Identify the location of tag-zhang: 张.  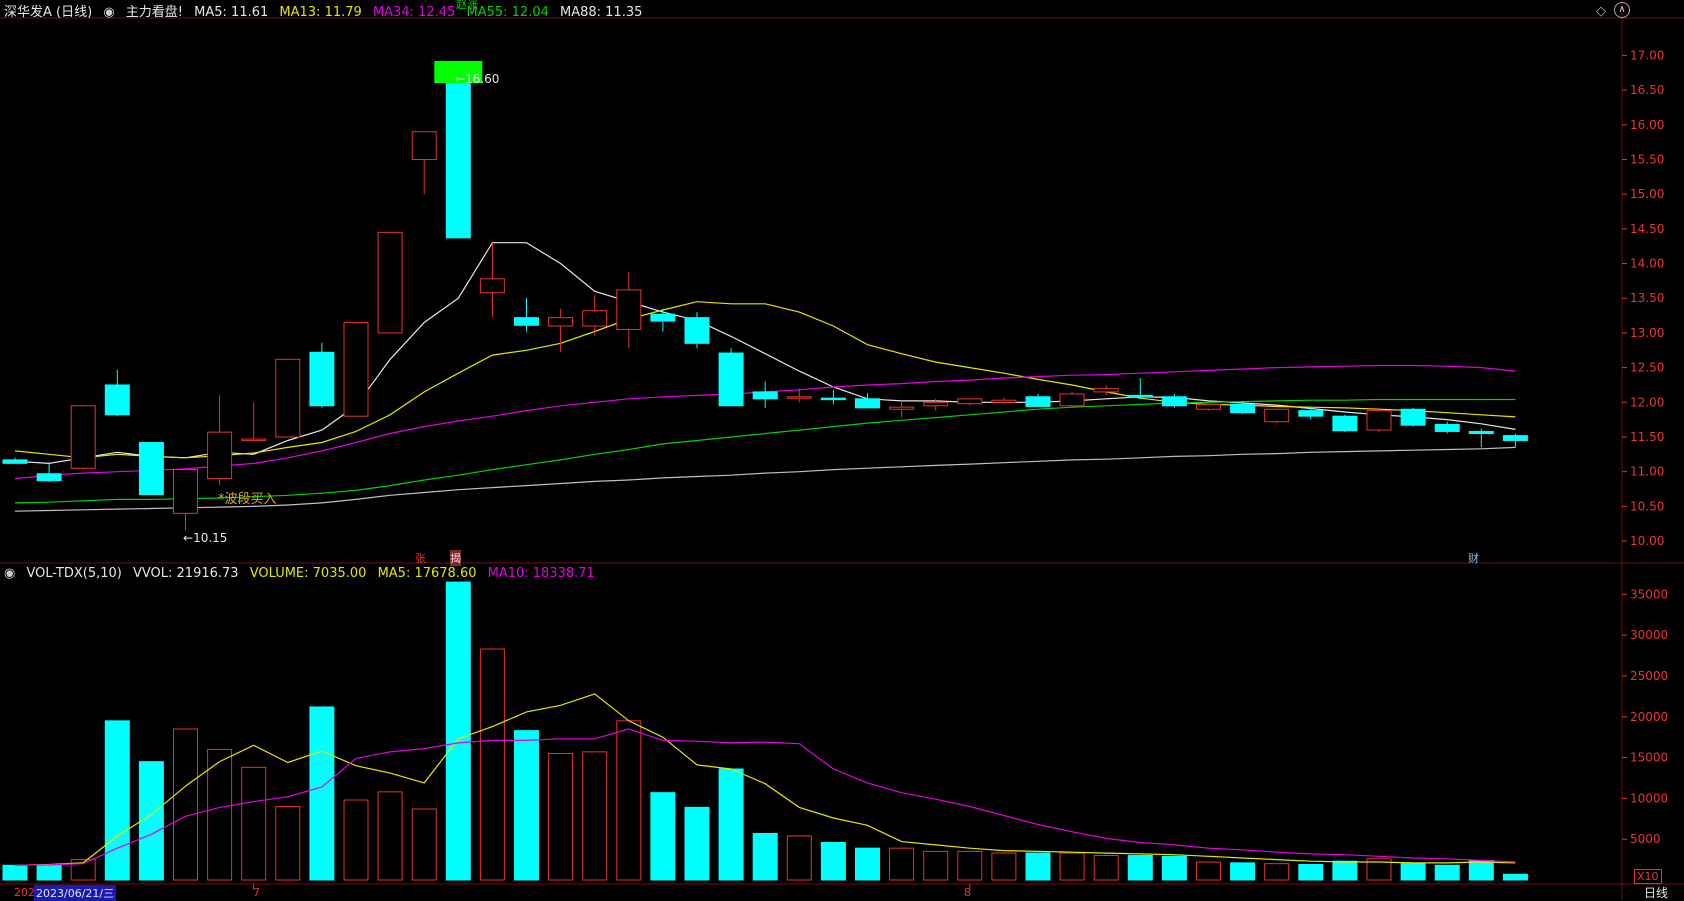
(420, 558).